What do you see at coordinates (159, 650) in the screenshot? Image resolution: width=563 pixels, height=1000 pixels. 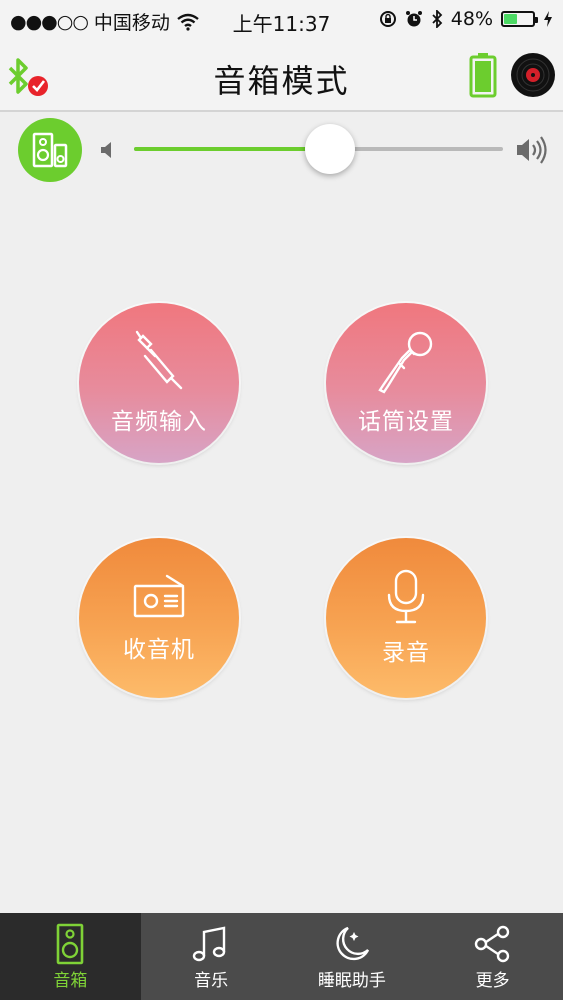 I see `radio-label: 收音机` at bounding box center [159, 650].